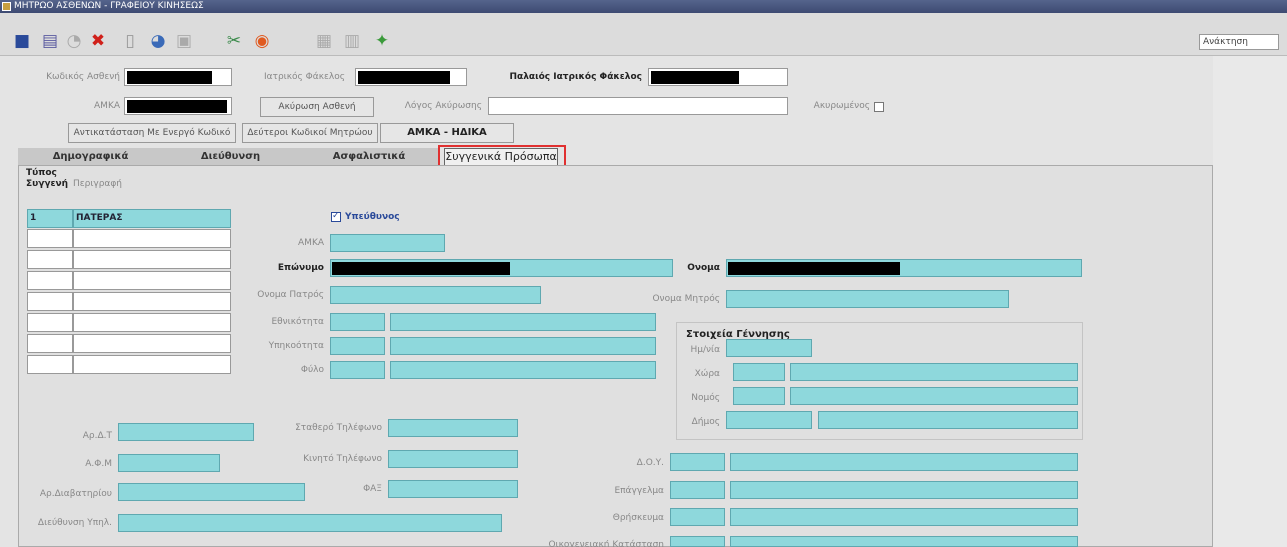  What do you see at coordinates (324, 41) in the screenshot?
I see `grid-icon: ▦` at bounding box center [324, 41].